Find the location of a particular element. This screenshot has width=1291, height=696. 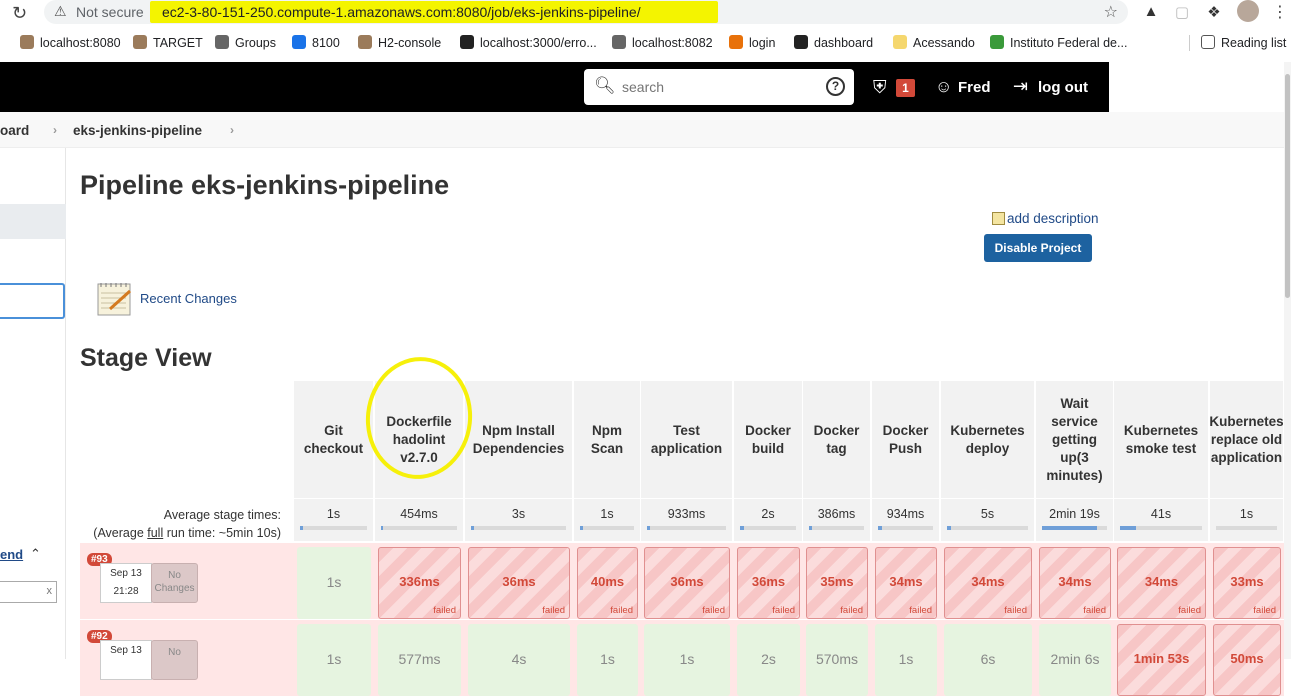

scrollbar-thumb is located at coordinates (1287, 186).